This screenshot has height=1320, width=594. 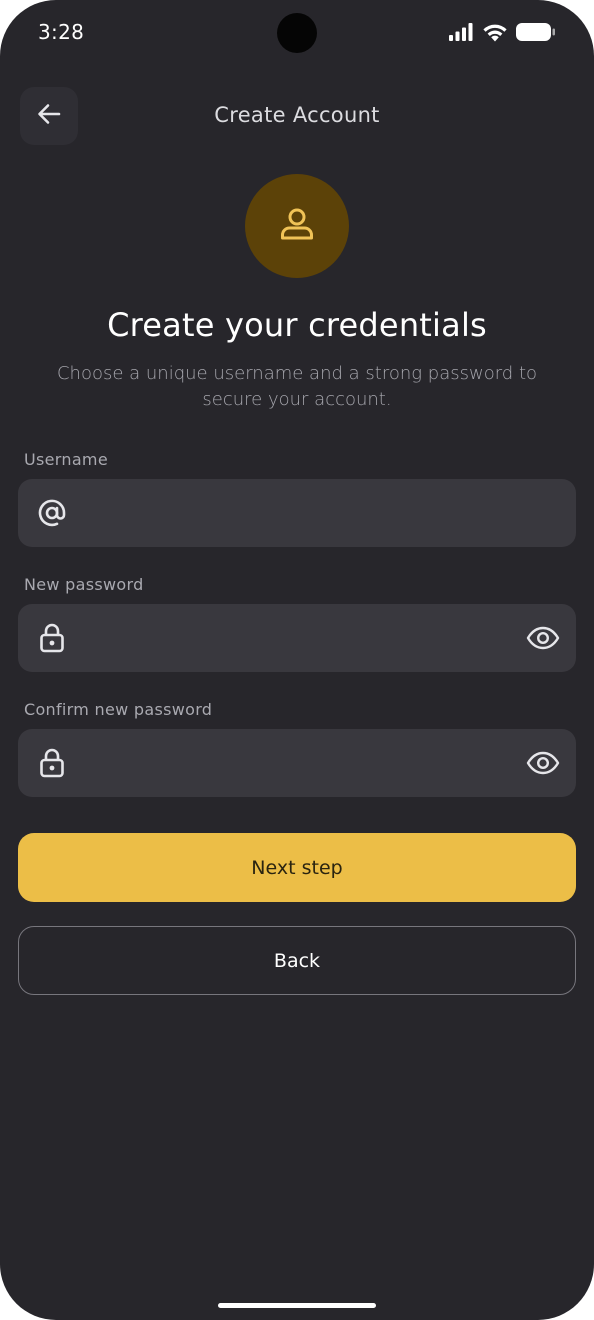 I want to click on new-password-label: New password, so click(x=84, y=584).